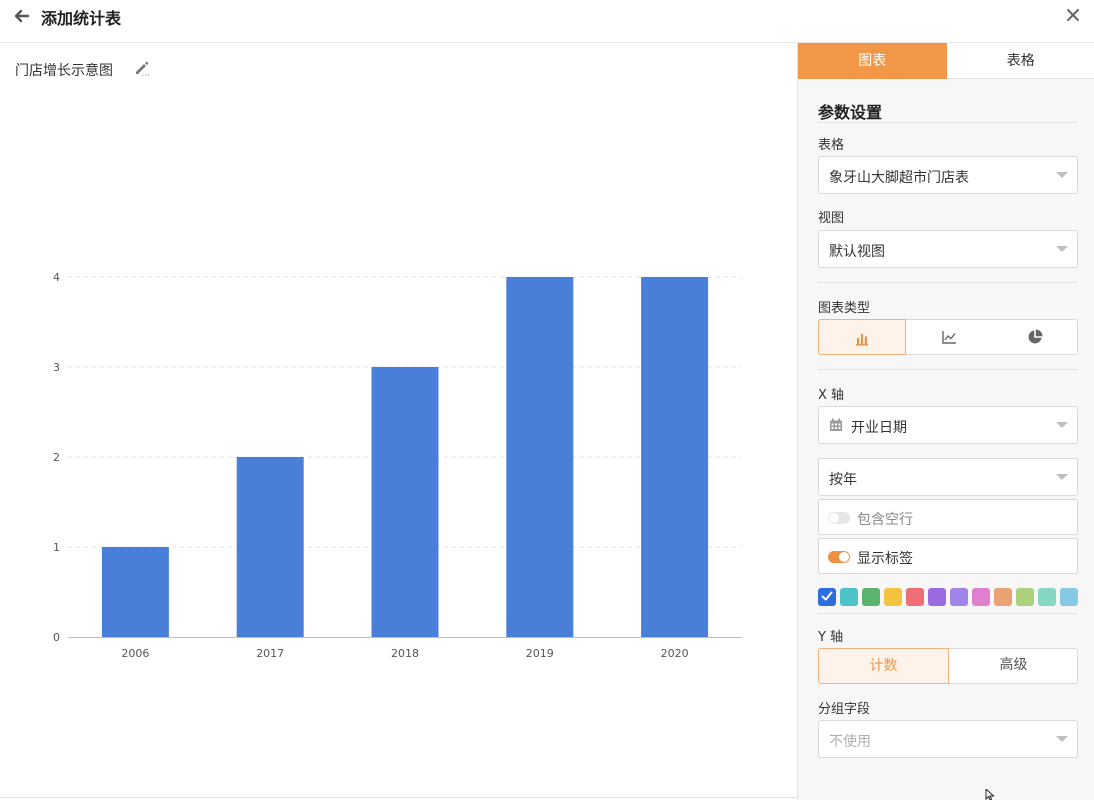 Image resolution: width=1094 pixels, height=800 pixels. What do you see at coordinates (948, 556) in the screenshot?
I see `show-labels-toggle: 显示标签` at bounding box center [948, 556].